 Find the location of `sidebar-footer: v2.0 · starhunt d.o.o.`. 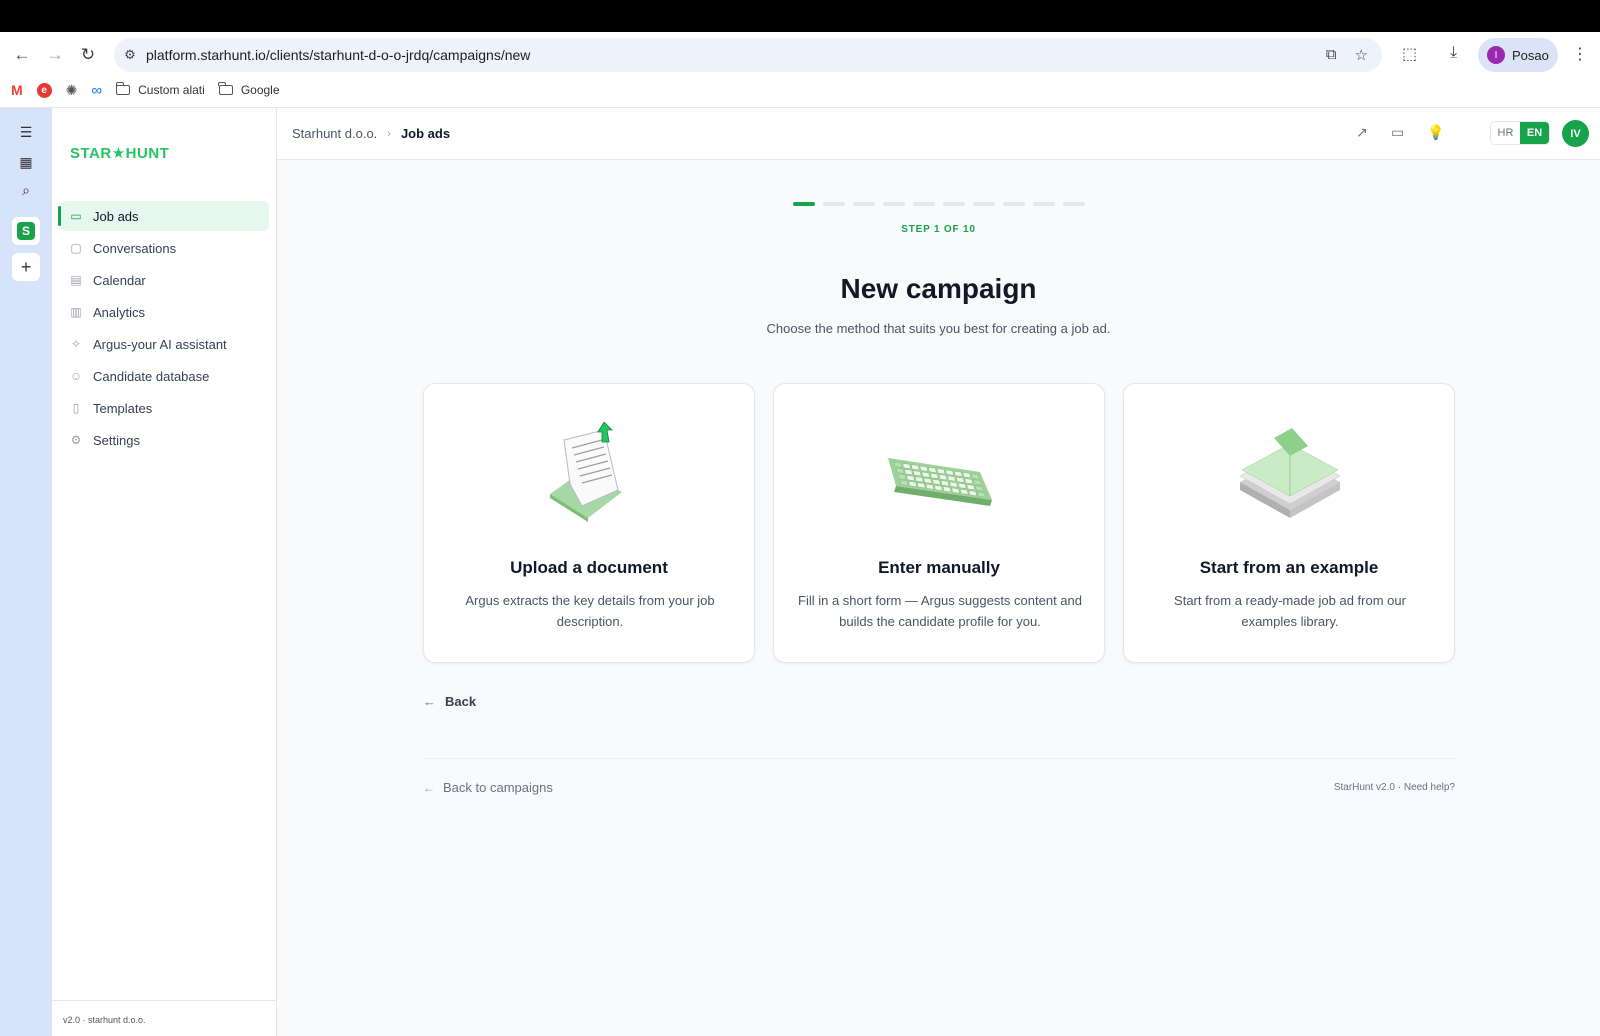

sidebar-footer: v2.0 · starhunt d.o.o. is located at coordinates (164, 1018).